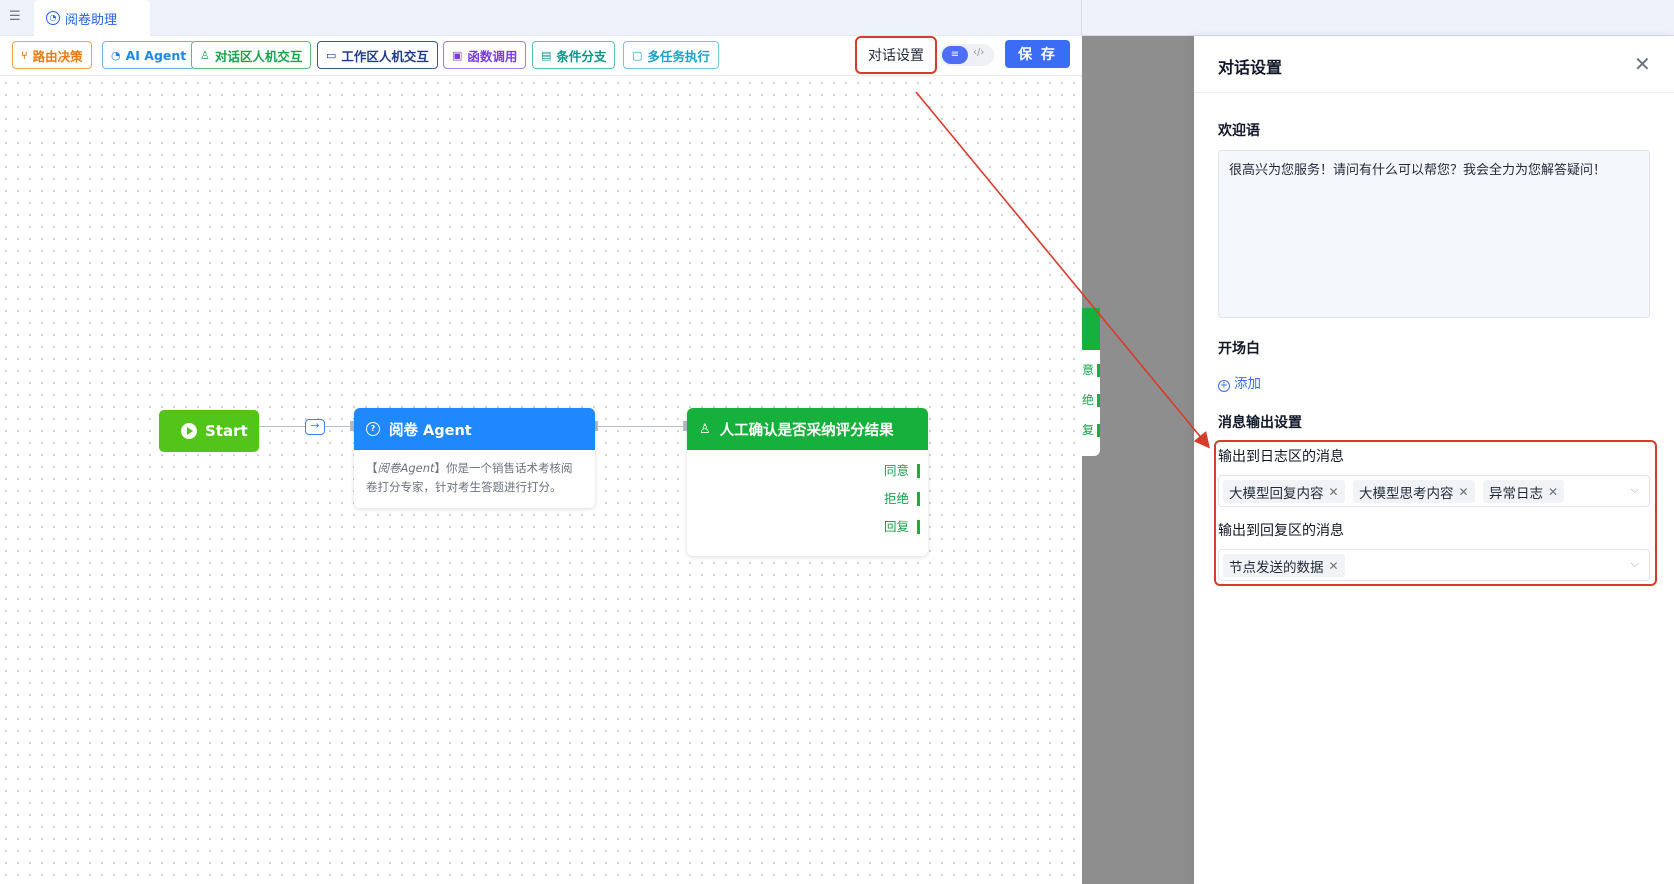 The width and height of the screenshot is (1674, 884). I want to click on play-icon, so click(189, 431).